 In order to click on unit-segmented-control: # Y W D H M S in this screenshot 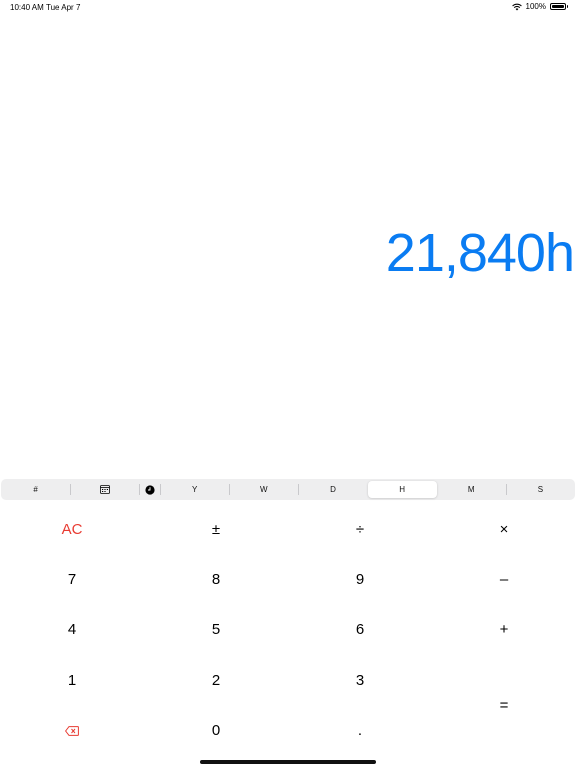, I will do `click(288, 489)`.